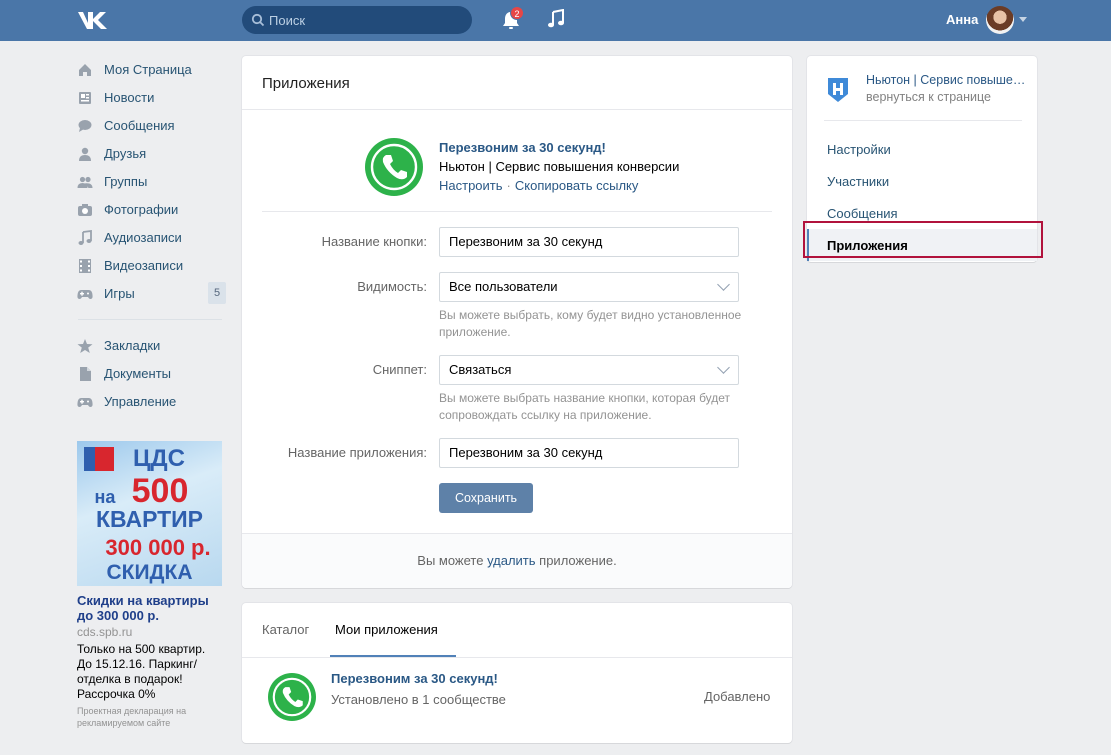  I want to click on camera-icon, so click(85, 210).